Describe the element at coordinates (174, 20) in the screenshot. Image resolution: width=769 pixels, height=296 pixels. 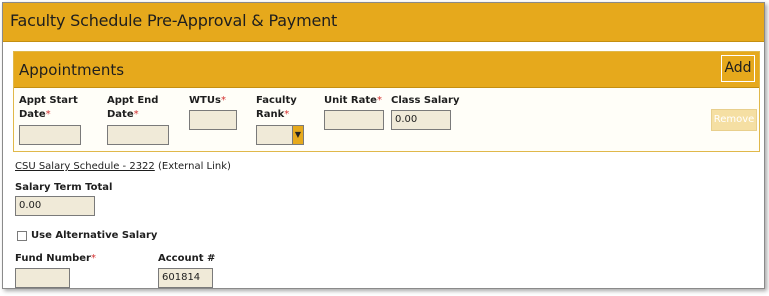
I see `form-title: Faculty Schedule Pre-Approval & Payment` at that location.